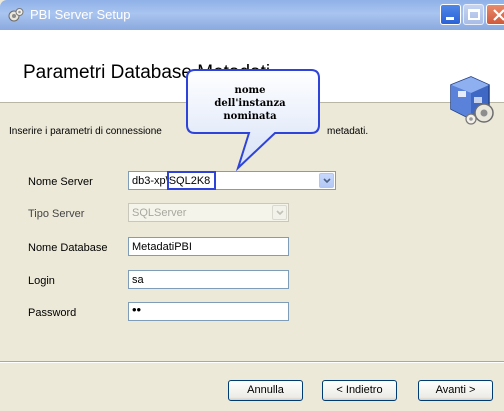 Image resolution: width=504 pixels, height=411 pixels. What do you see at coordinates (265, 390) in the screenshot?
I see `cancel-button: Annulla` at bounding box center [265, 390].